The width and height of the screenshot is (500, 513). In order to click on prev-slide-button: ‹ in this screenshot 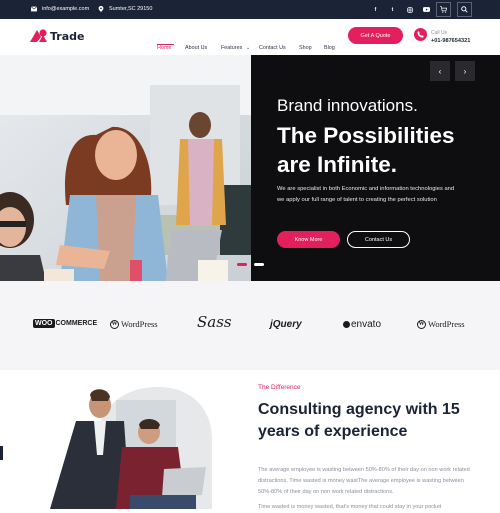, I will do `click(440, 71)`.